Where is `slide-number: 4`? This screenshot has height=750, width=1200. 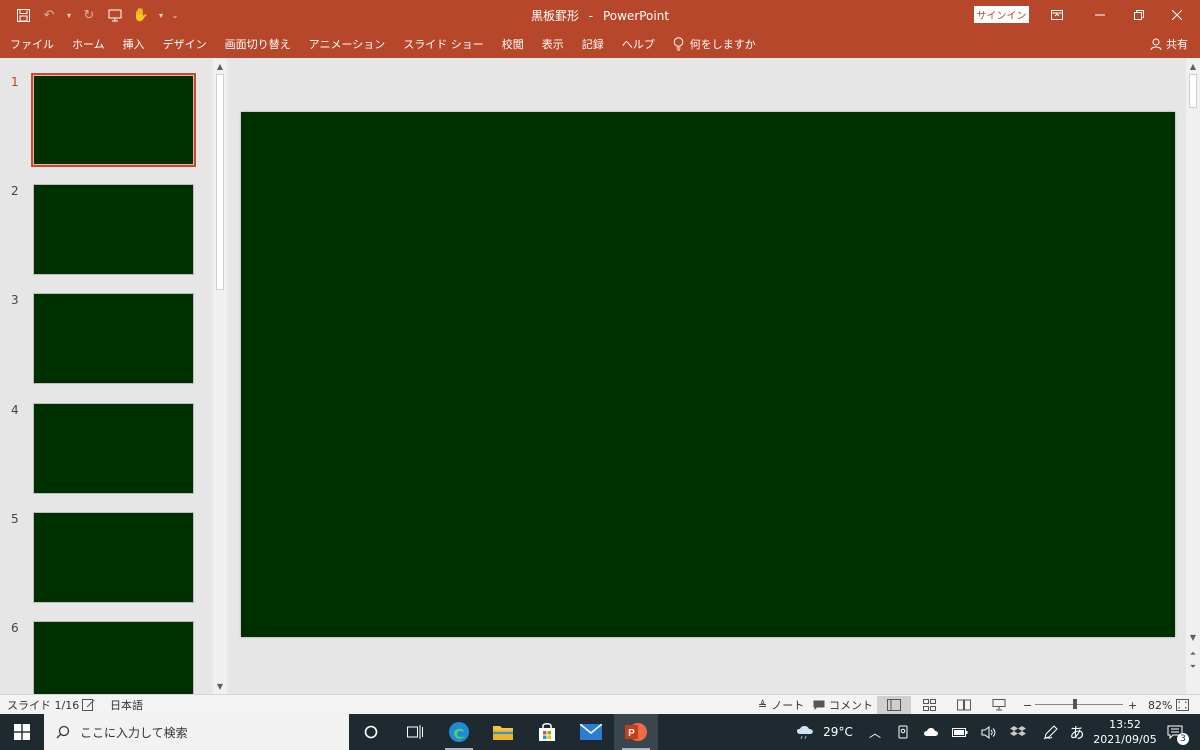
slide-number: 4 is located at coordinates (15, 410).